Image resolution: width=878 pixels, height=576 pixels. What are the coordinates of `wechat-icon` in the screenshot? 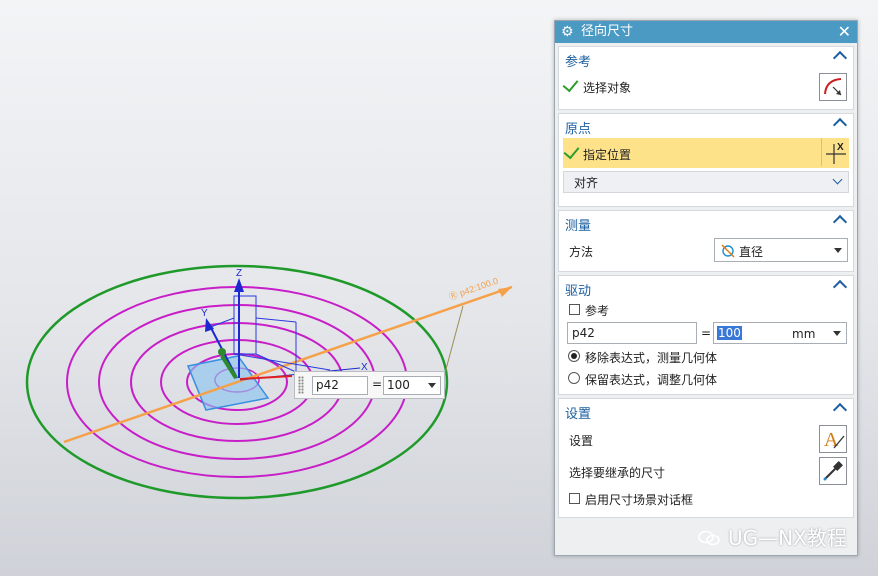 It's located at (709, 538).